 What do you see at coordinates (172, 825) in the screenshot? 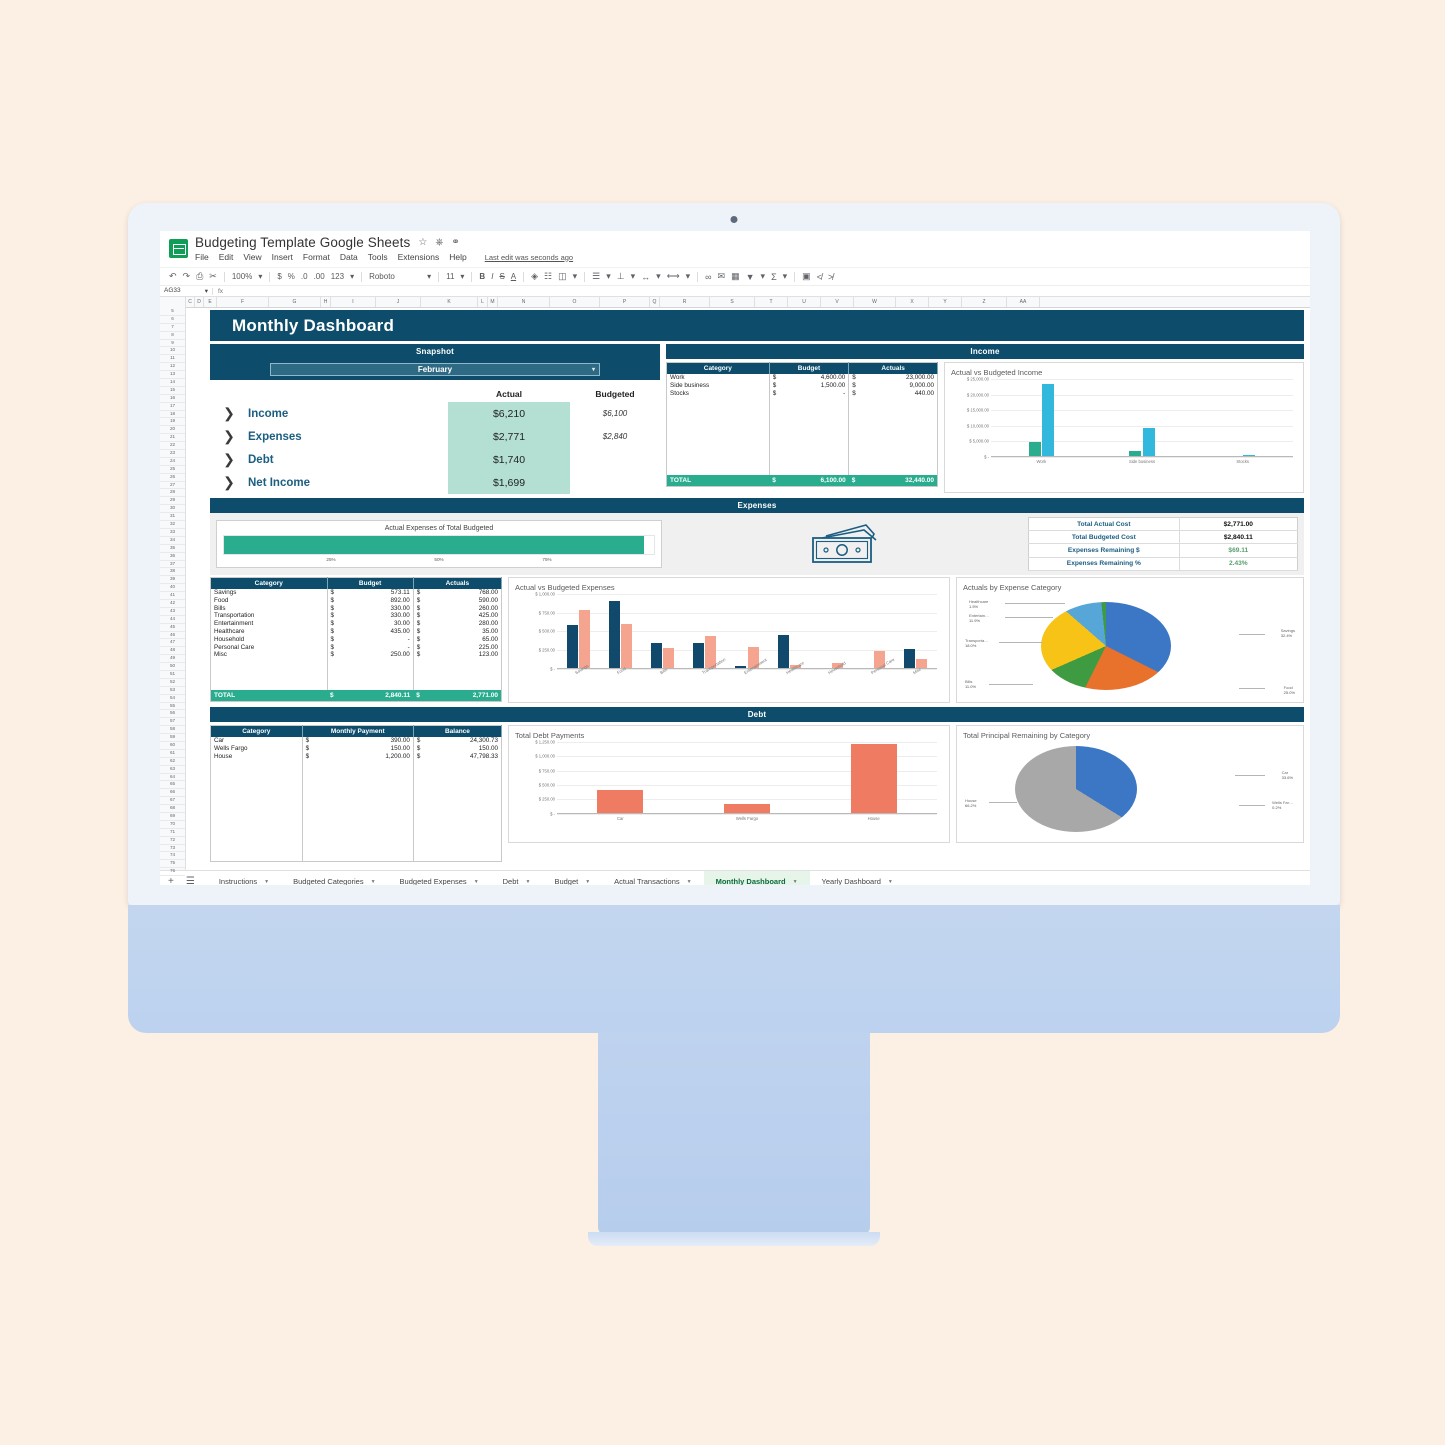
I see `row-header-cell: 70` at bounding box center [172, 825].